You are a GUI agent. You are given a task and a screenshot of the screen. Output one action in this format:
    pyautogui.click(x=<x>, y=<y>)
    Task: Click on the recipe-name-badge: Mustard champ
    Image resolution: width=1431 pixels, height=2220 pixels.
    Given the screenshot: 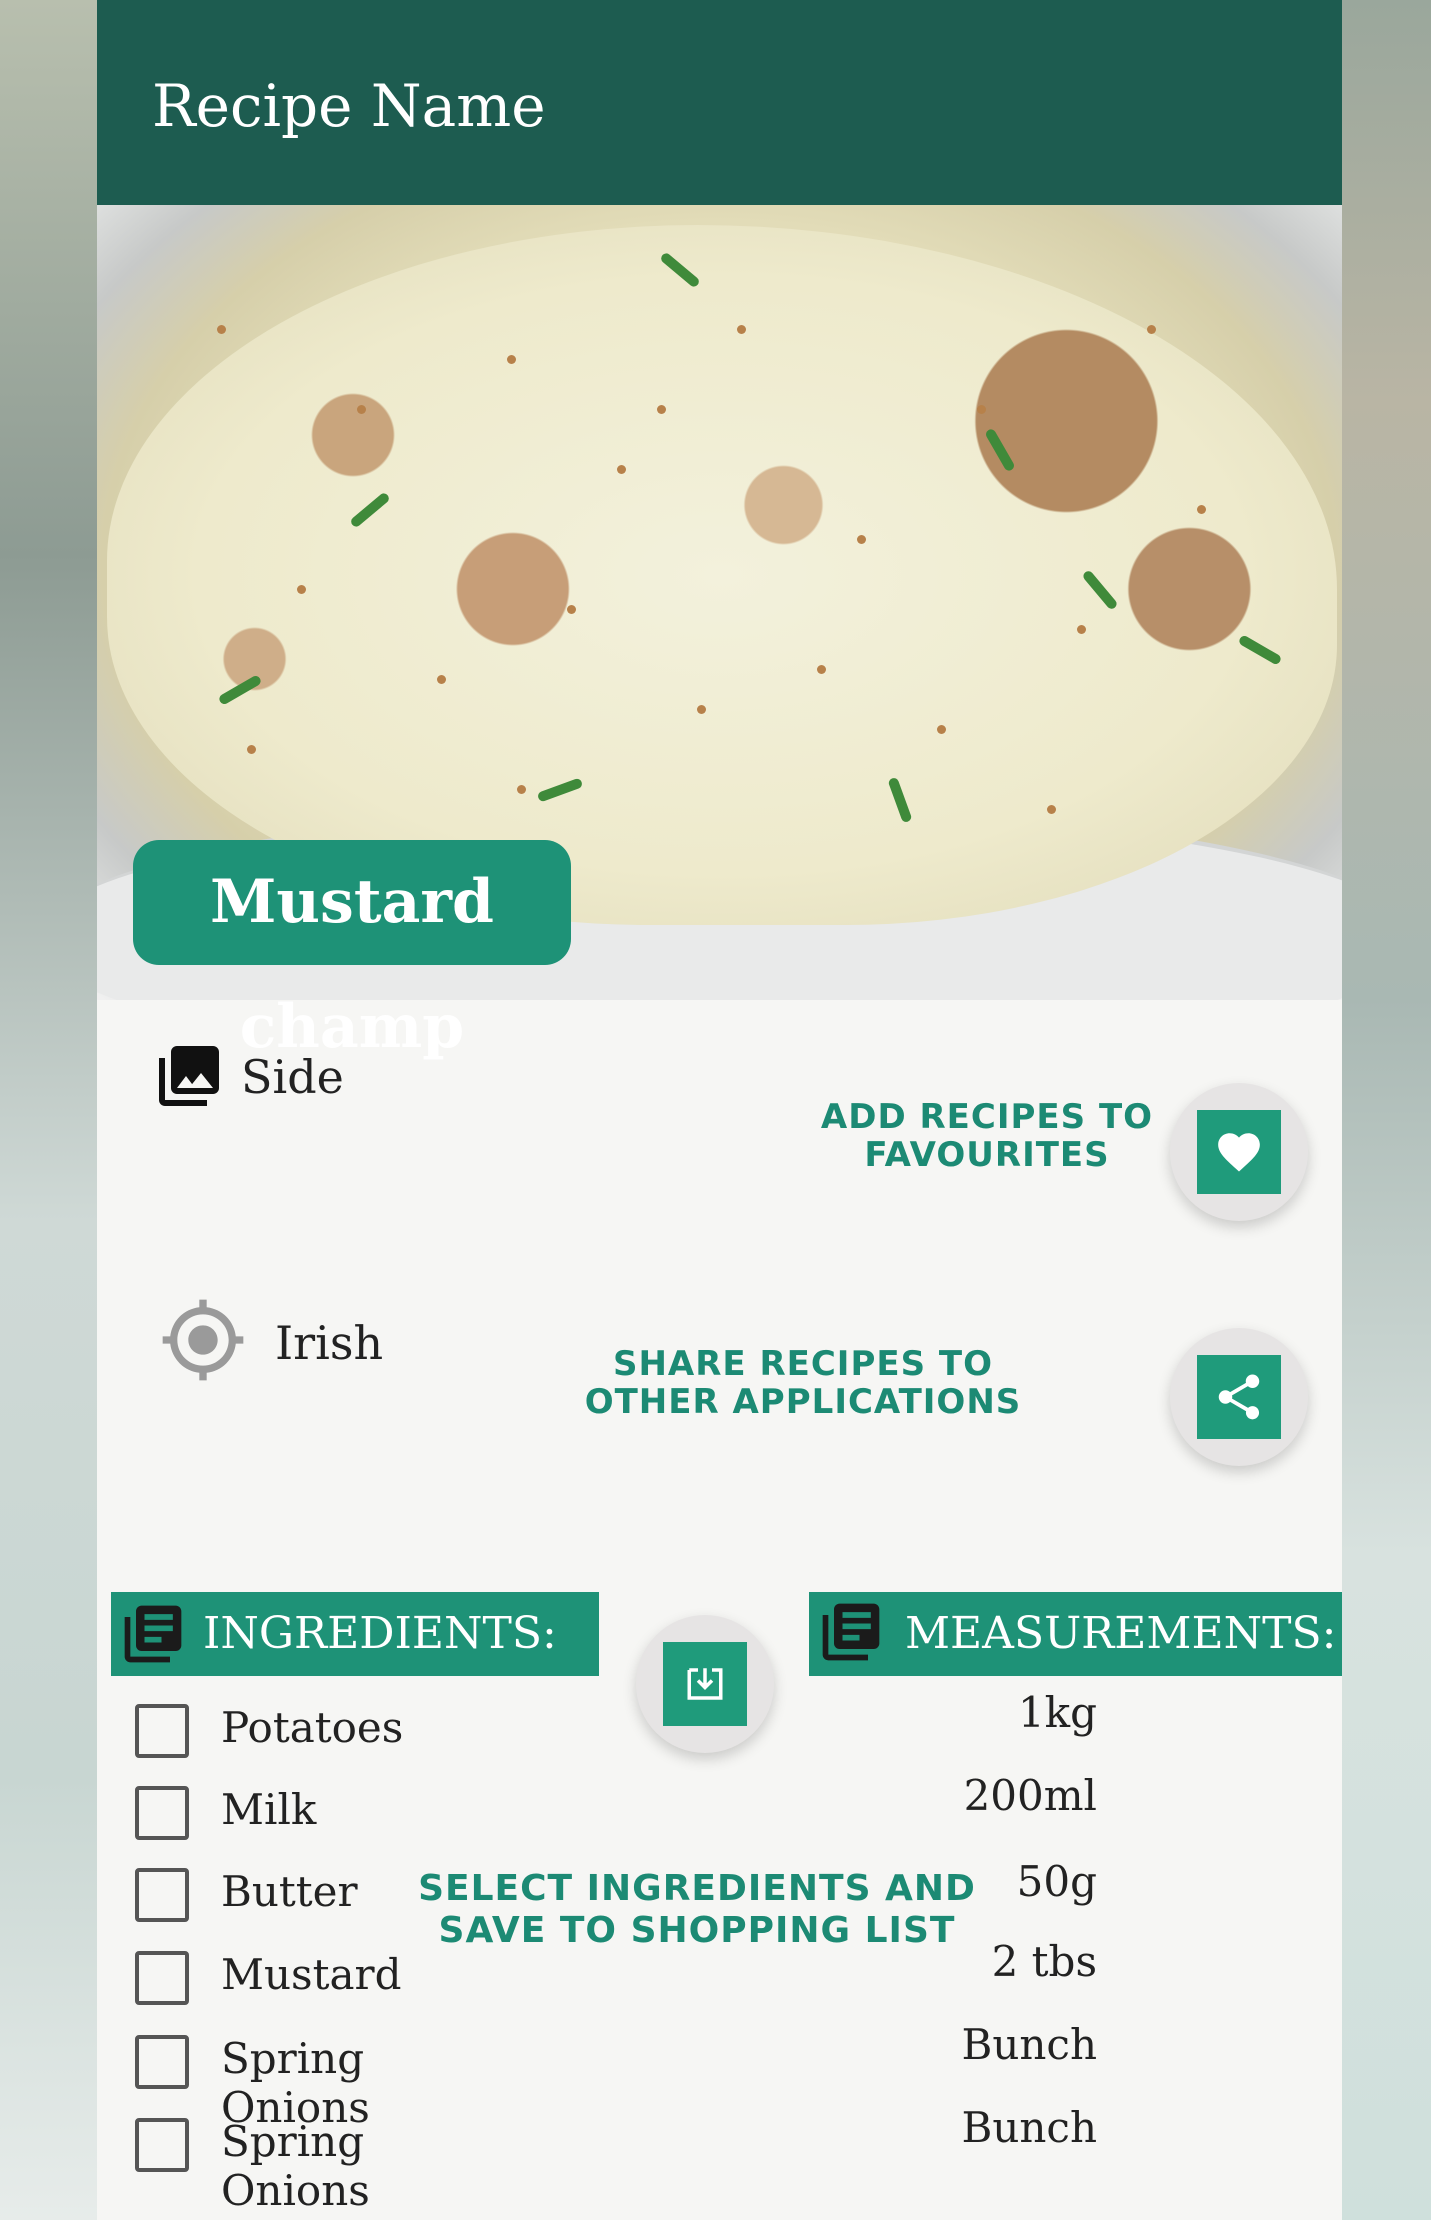 What is the action you would take?
    pyautogui.click(x=352, y=951)
    